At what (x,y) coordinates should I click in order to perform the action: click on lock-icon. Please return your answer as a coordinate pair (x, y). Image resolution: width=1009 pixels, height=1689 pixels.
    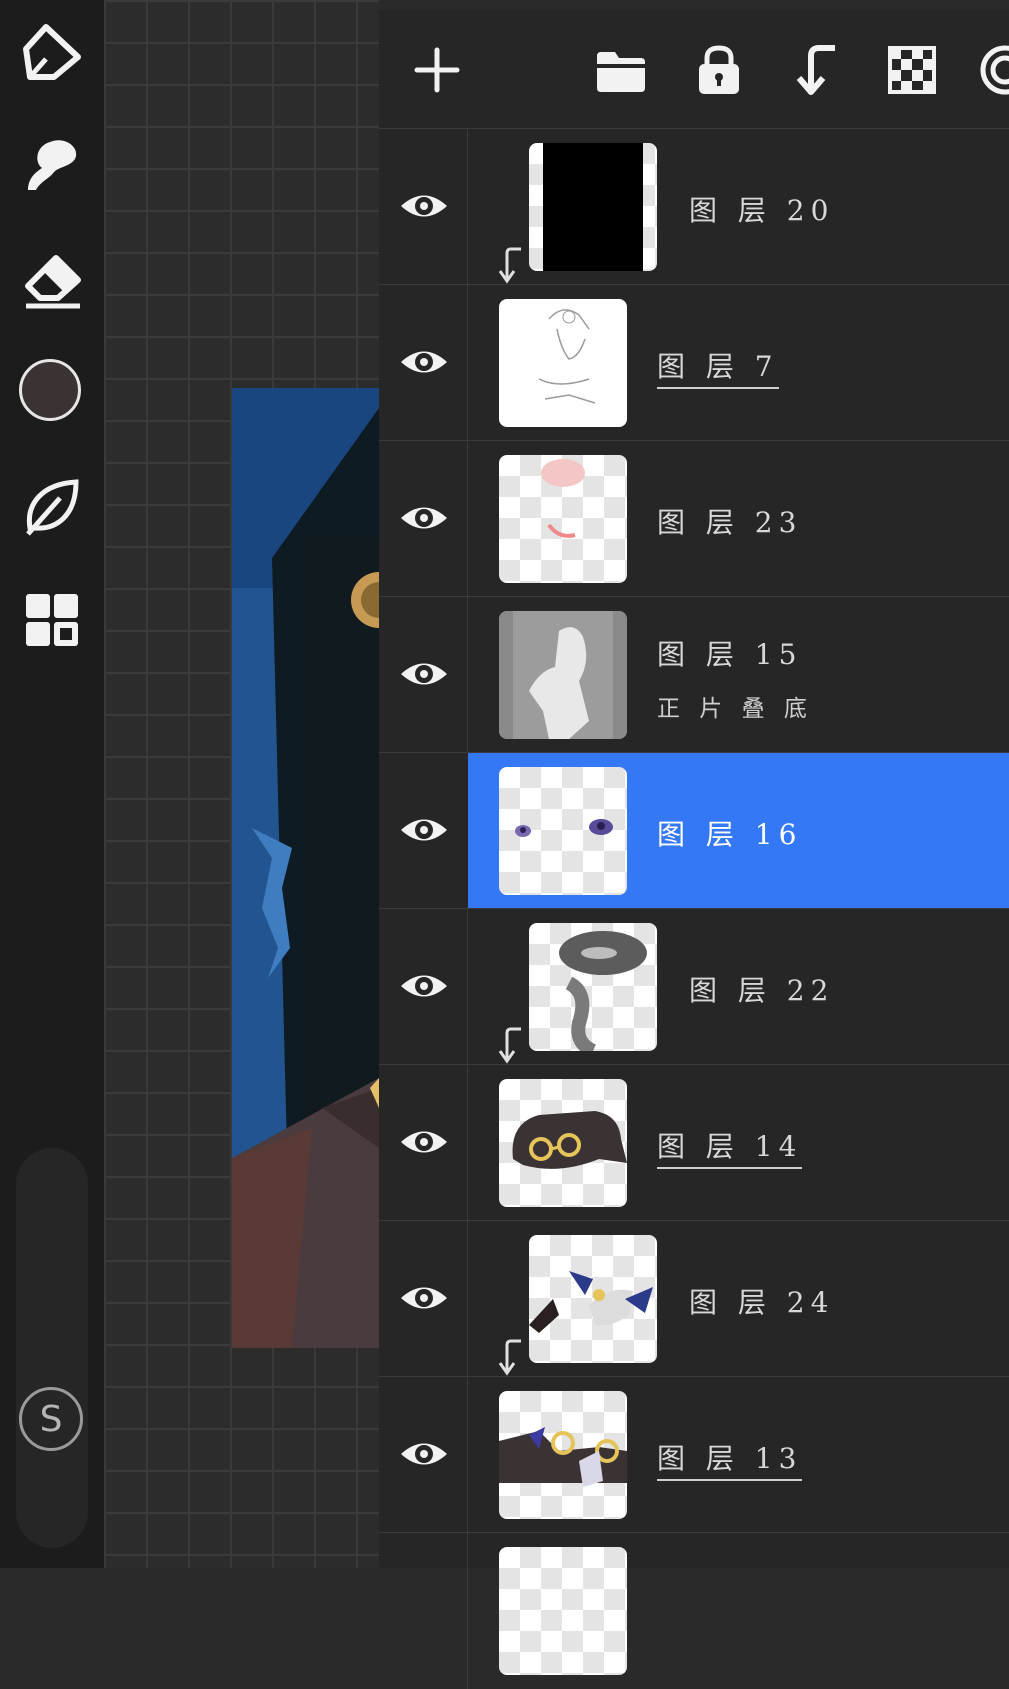
    Looking at the image, I should click on (719, 69).